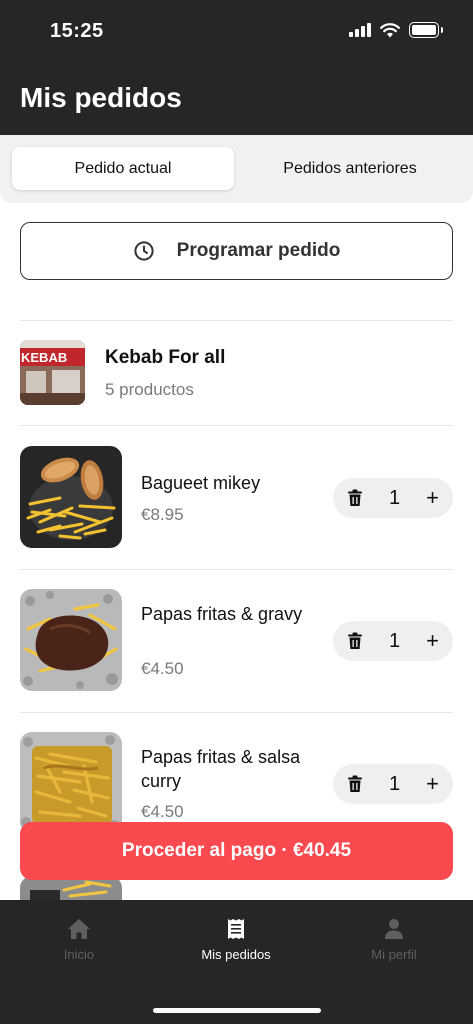  I want to click on item-name: Papas fritas & salsa curry, so click(221, 769).